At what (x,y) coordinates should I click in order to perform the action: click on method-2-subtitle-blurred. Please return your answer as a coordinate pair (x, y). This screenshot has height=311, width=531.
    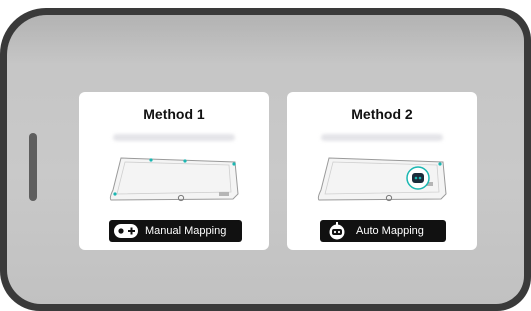
    Looking at the image, I should click on (382, 137).